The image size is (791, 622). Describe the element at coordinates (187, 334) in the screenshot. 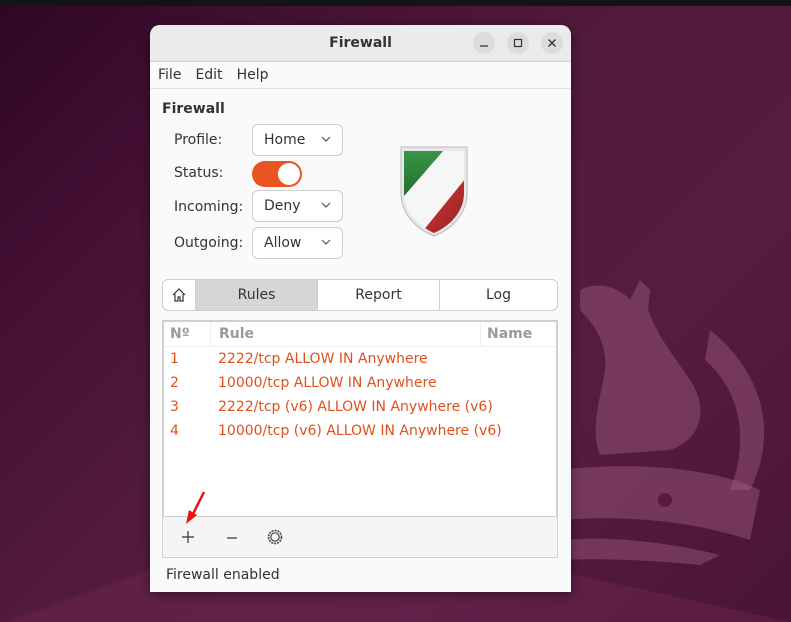

I see `column-header-number: Nº` at that location.